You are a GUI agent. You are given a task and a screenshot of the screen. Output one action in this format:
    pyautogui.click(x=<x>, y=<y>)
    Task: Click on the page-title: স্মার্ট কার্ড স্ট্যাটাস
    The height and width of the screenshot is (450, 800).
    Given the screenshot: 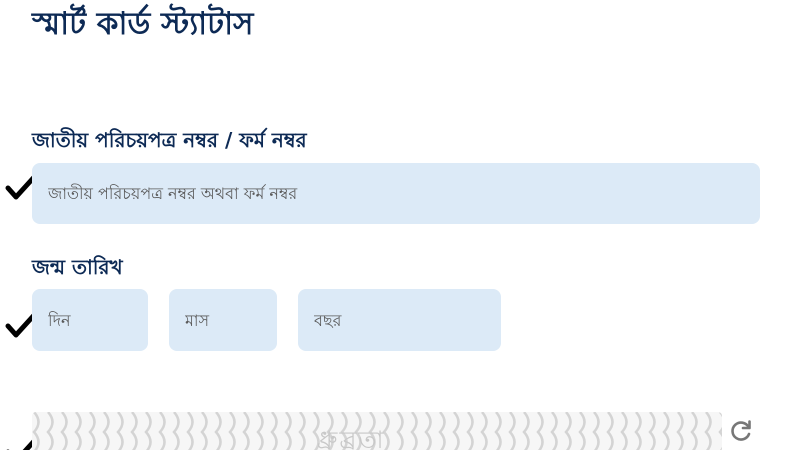 What is the action you would take?
    pyautogui.click(x=143, y=24)
    